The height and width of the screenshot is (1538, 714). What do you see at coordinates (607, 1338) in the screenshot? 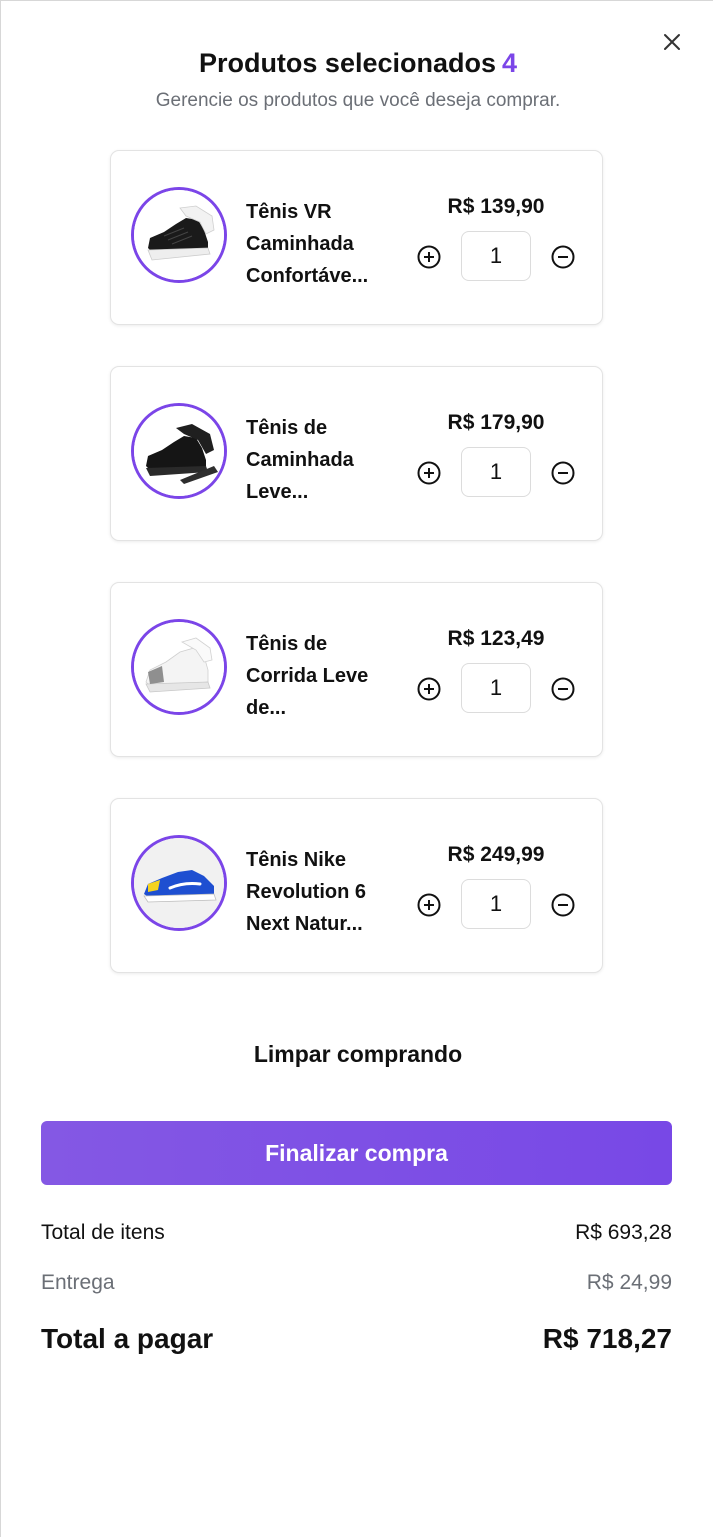
I see `grand-total-value: R$ 718,27` at bounding box center [607, 1338].